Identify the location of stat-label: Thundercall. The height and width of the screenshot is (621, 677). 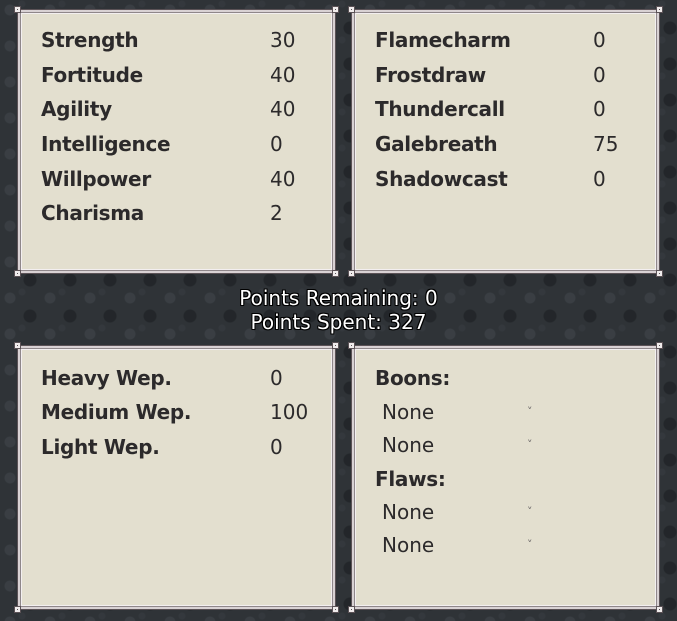
(440, 109).